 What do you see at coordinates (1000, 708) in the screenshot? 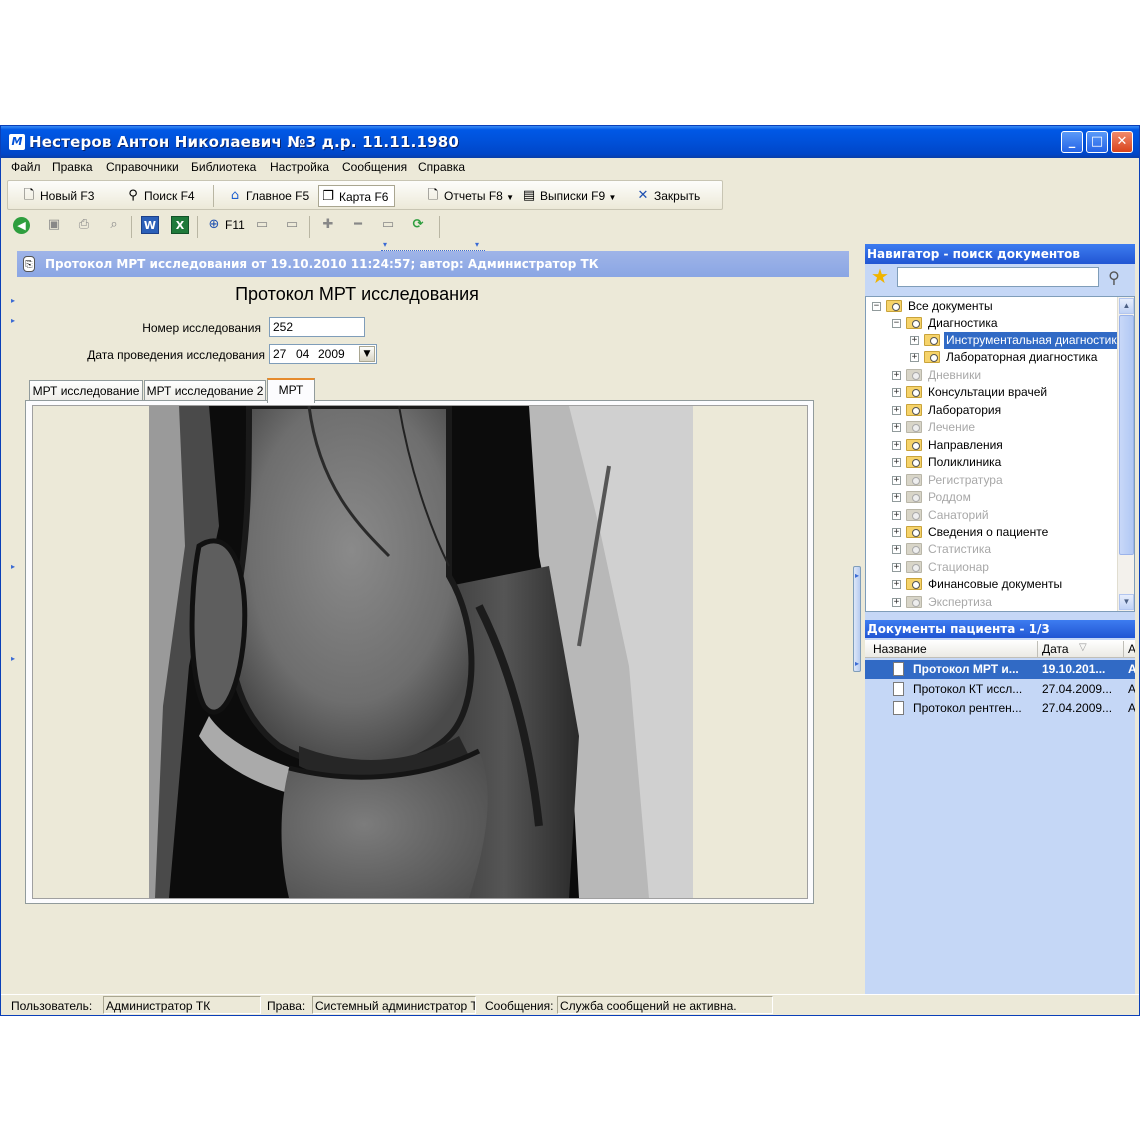
I see `table-row: Протокол рентген... 27.04.2009... А` at bounding box center [1000, 708].